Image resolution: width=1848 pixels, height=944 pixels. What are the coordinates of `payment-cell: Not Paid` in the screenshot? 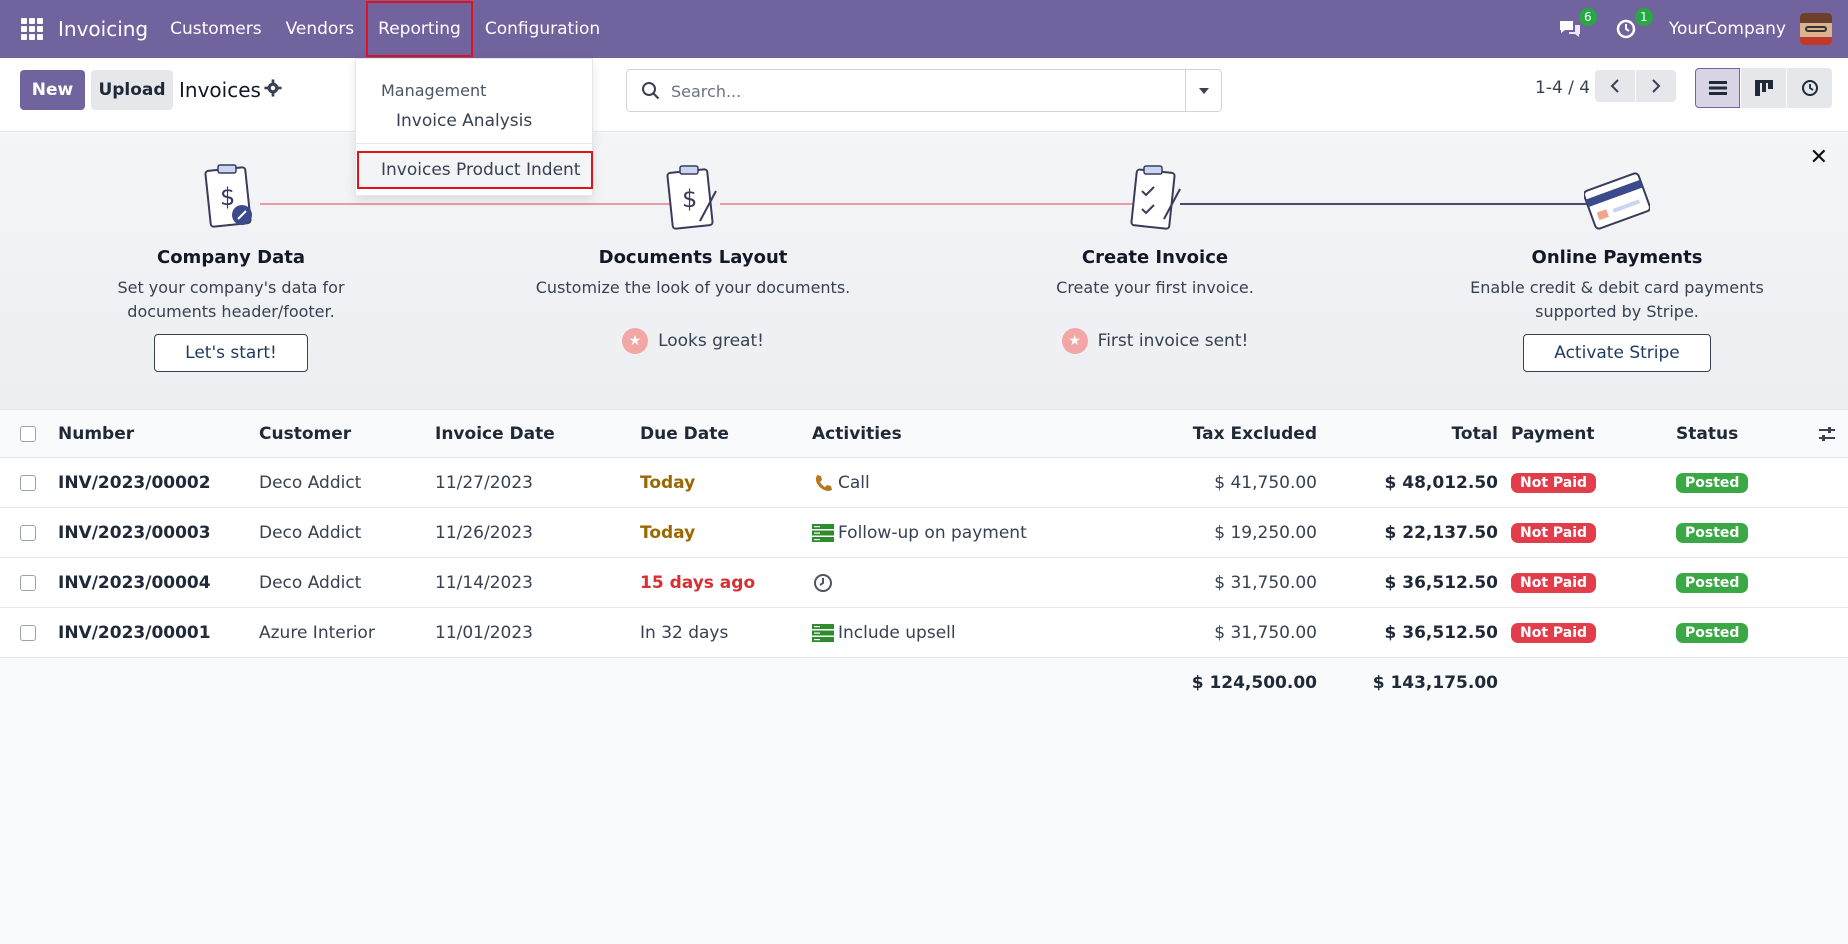 It's located at (1554, 482).